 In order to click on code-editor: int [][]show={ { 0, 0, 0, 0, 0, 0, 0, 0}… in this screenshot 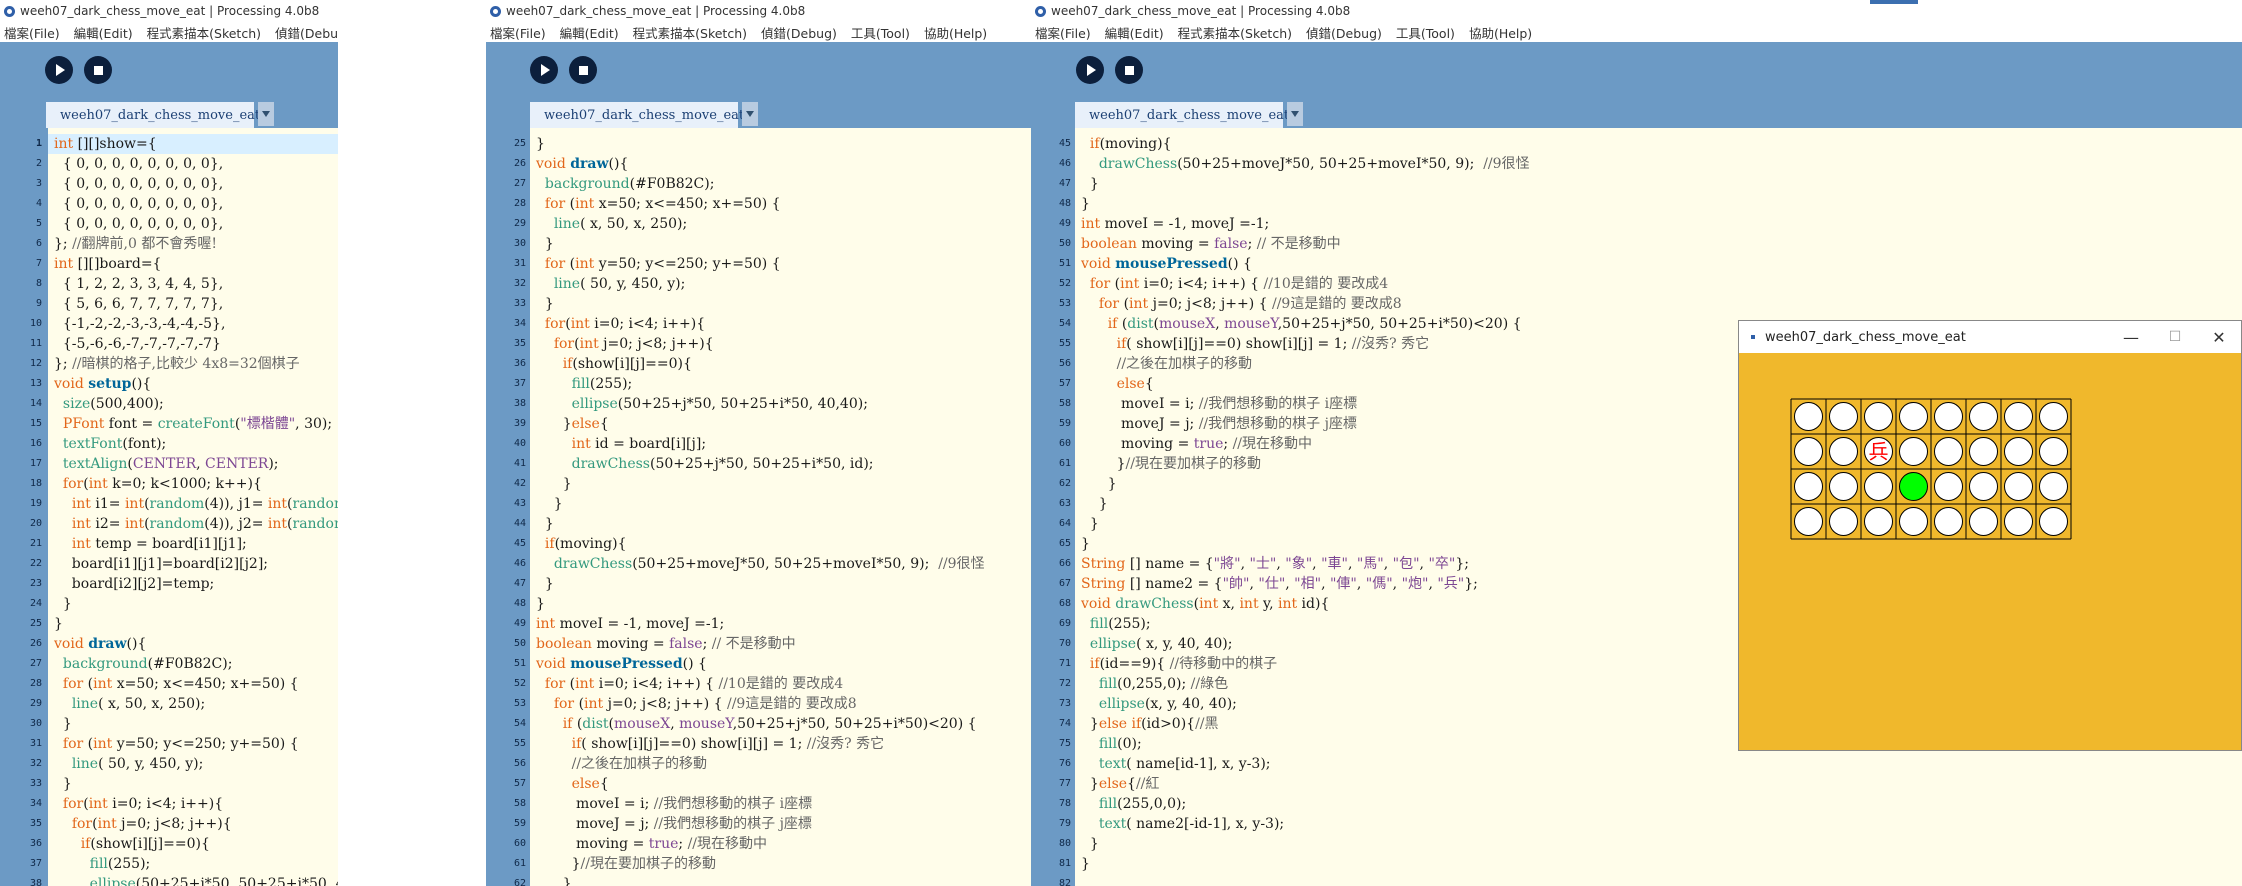, I will do `click(193, 507)`.